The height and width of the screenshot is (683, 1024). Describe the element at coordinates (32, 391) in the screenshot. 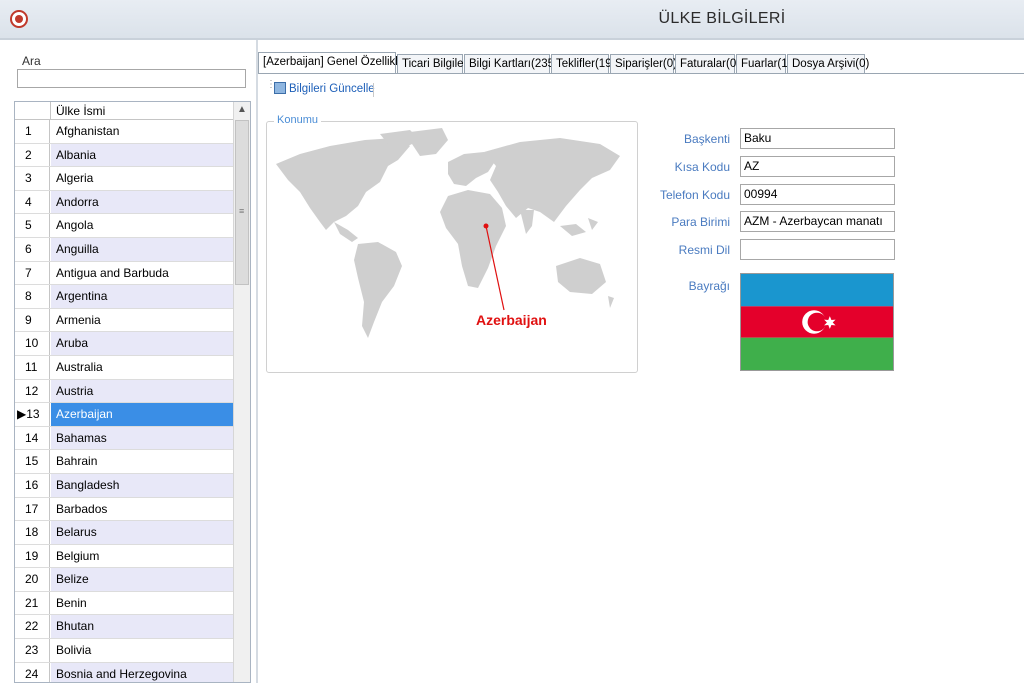

I see `row-number: 12` at that location.